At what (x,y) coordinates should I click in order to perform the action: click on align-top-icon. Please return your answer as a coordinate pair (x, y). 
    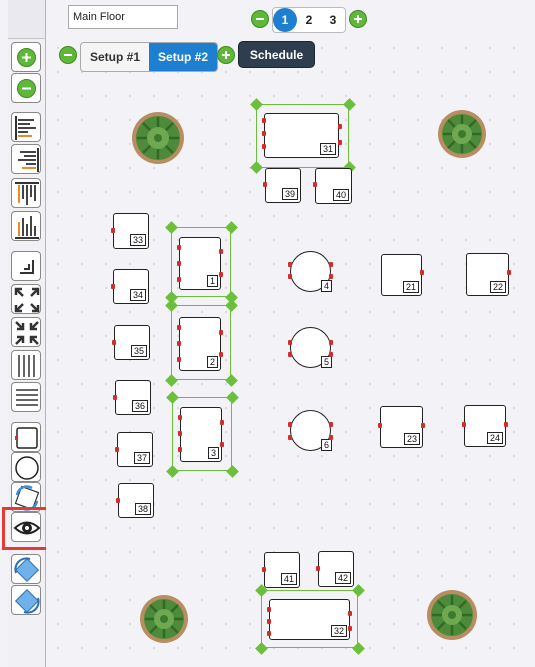
    Looking at the image, I should click on (27, 193).